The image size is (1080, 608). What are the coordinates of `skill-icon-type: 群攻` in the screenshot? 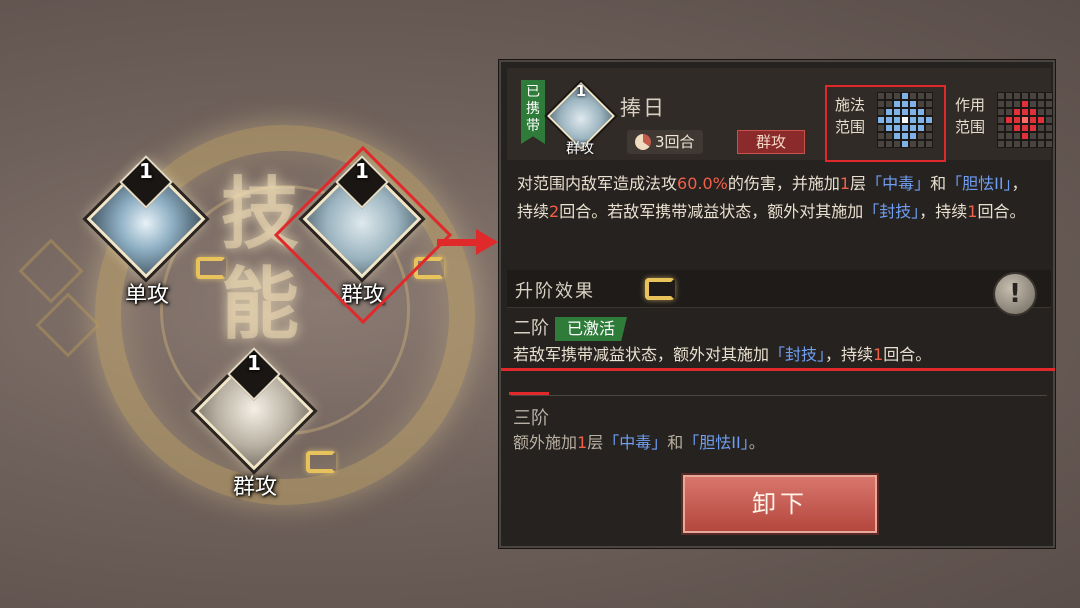 It's located at (580, 149).